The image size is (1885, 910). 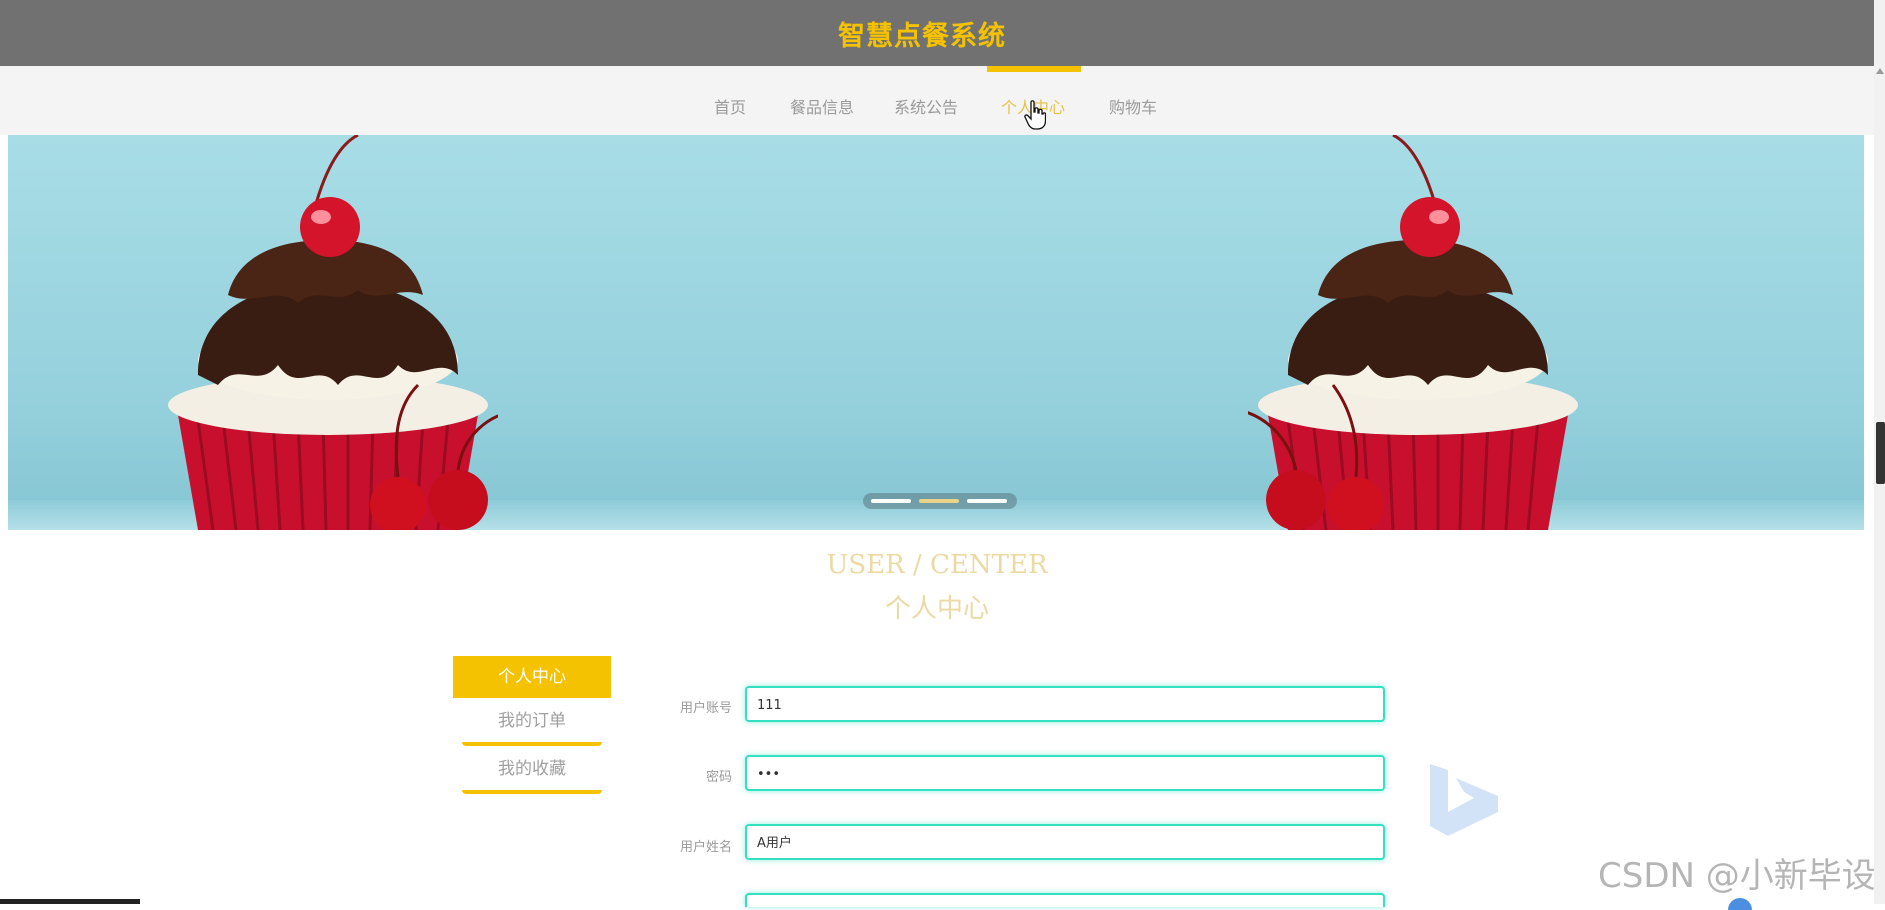 I want to click on cupcake-image-right, so click(x=1413, y=332).